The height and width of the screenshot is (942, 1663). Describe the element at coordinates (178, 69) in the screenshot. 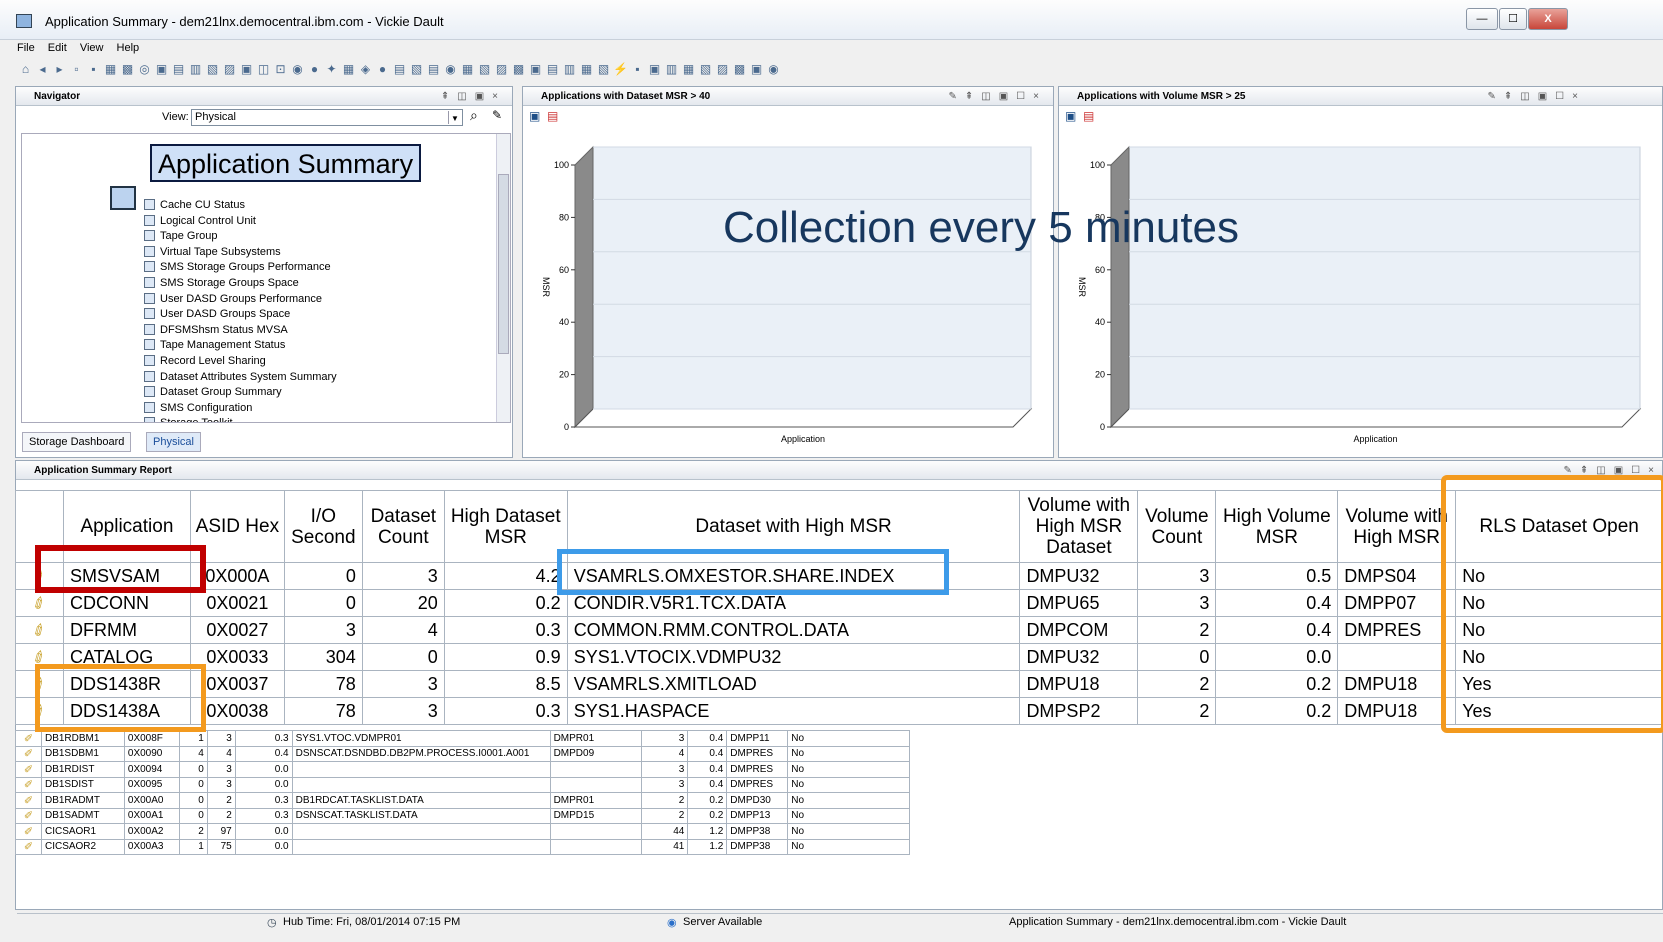

I see `toolbar-button-9-icon: ▤` at that location.